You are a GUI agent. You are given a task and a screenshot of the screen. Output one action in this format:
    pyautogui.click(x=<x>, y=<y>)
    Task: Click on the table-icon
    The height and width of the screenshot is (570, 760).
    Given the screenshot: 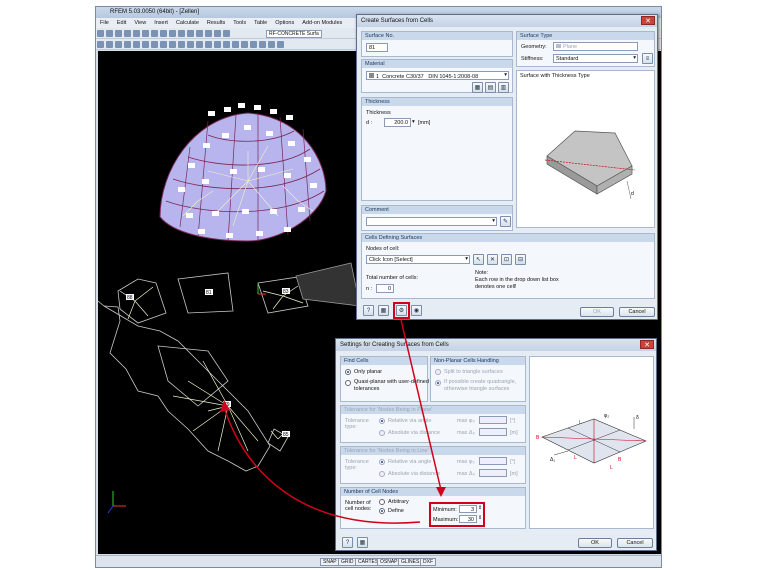 What is the action you would take?
    pyautogui.click(x=199, y=33)
    